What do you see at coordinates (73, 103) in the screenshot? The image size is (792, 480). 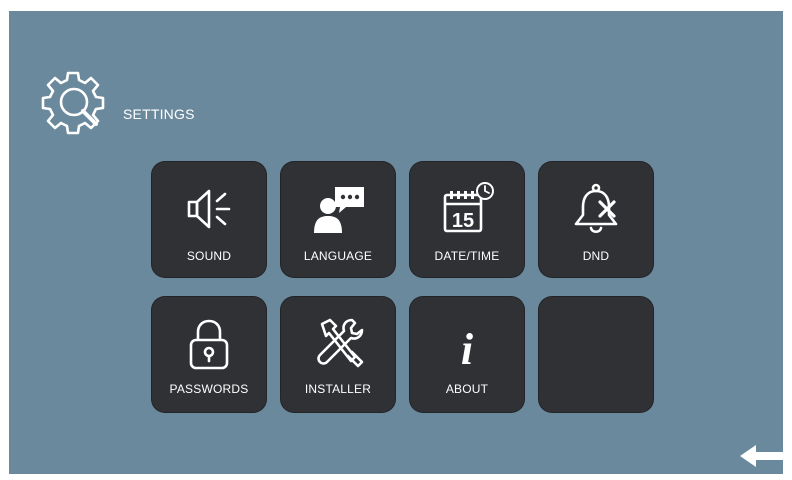 I see `settings-gear-icon` at bounding box center [73, 103].